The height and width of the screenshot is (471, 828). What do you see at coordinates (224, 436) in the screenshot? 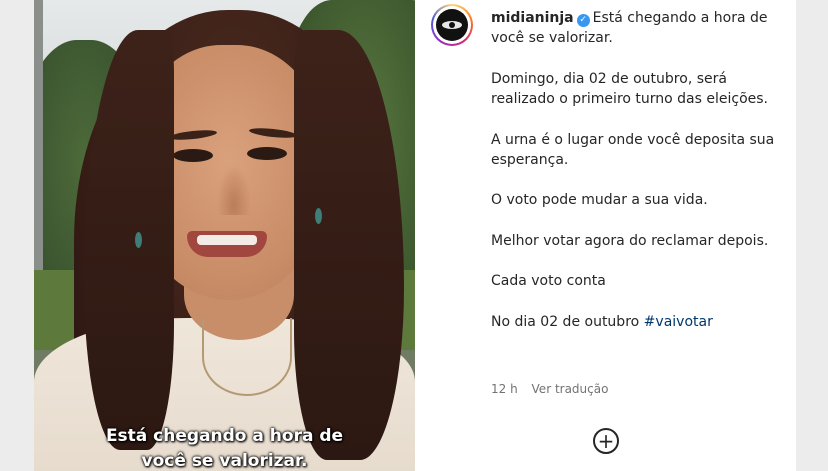
I see `video-caption-line-1: Está chegando a hora de` at bounding box center [224, 436].